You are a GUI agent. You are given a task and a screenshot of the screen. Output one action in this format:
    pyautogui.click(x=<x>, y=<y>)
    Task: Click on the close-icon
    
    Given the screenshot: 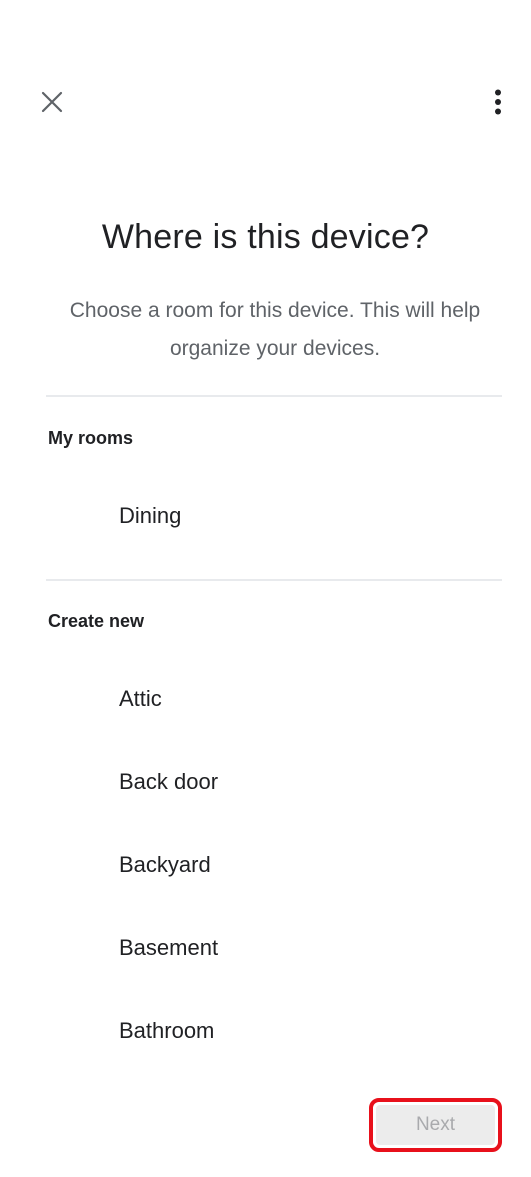 What is the action you would take?
    pyautogui.click(x=52, y=102)
    